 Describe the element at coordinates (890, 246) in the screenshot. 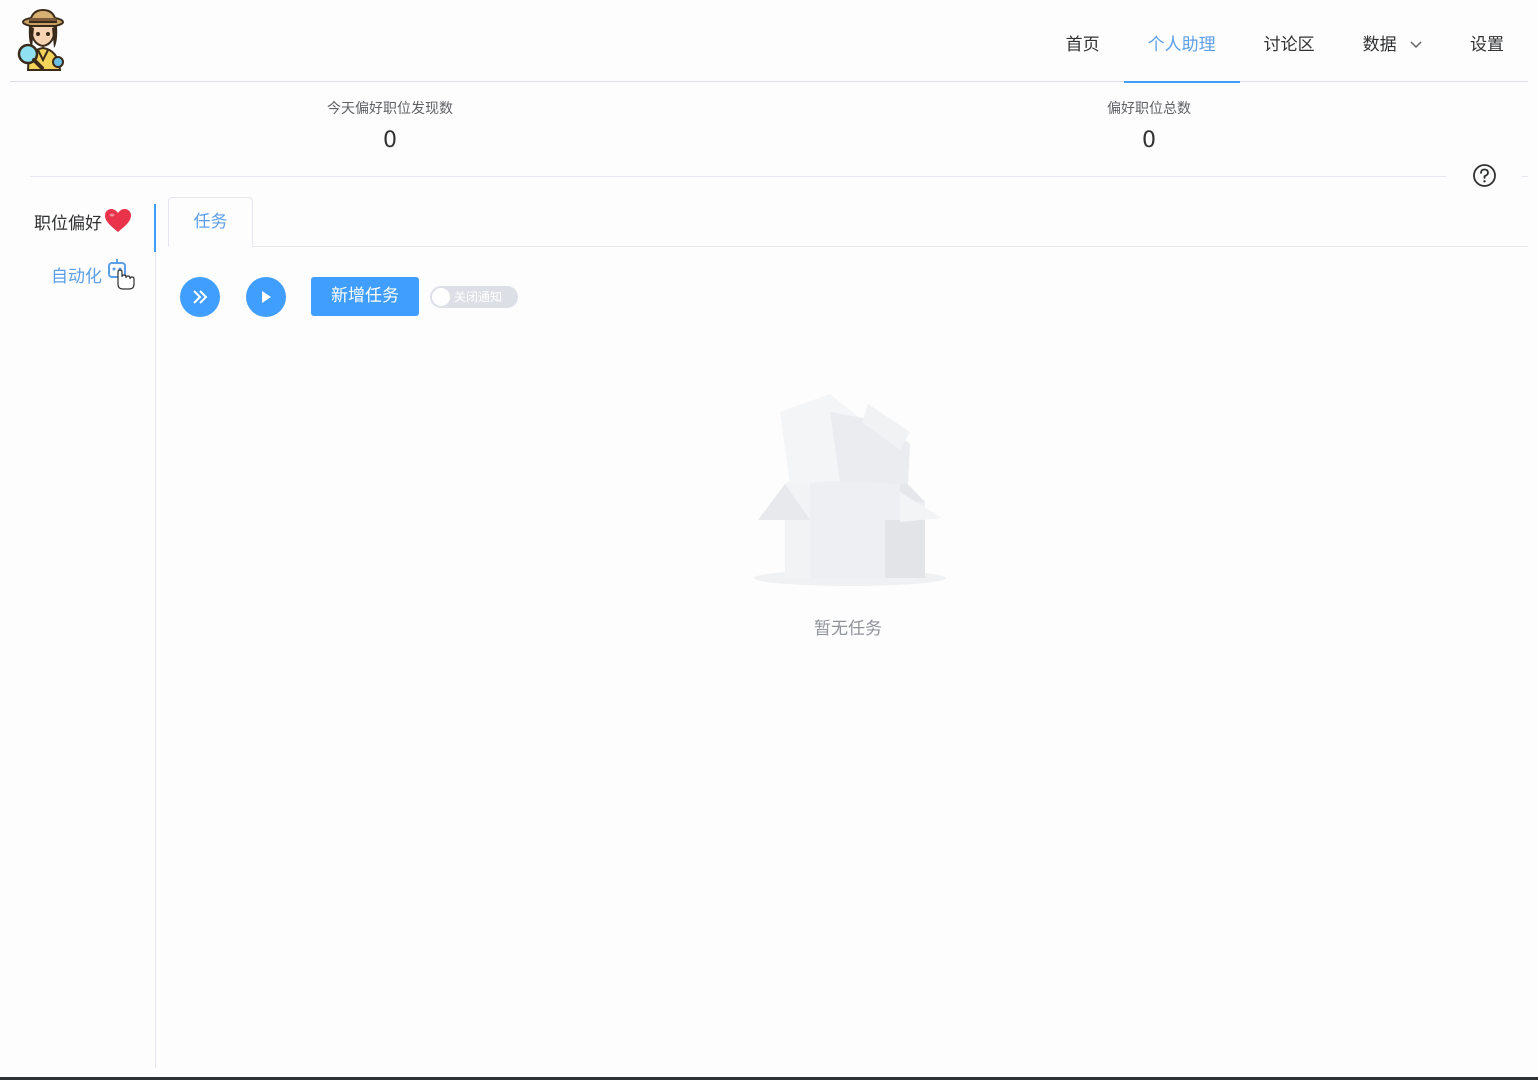

I see `tab-bar-line` at that location.